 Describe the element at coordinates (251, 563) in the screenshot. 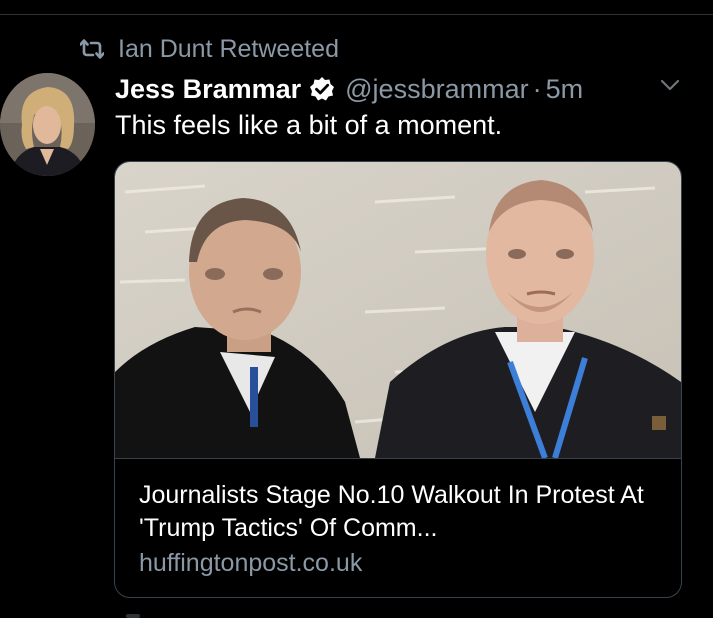

I see `card-domain: huffingtonpost.co.uk` at that location.